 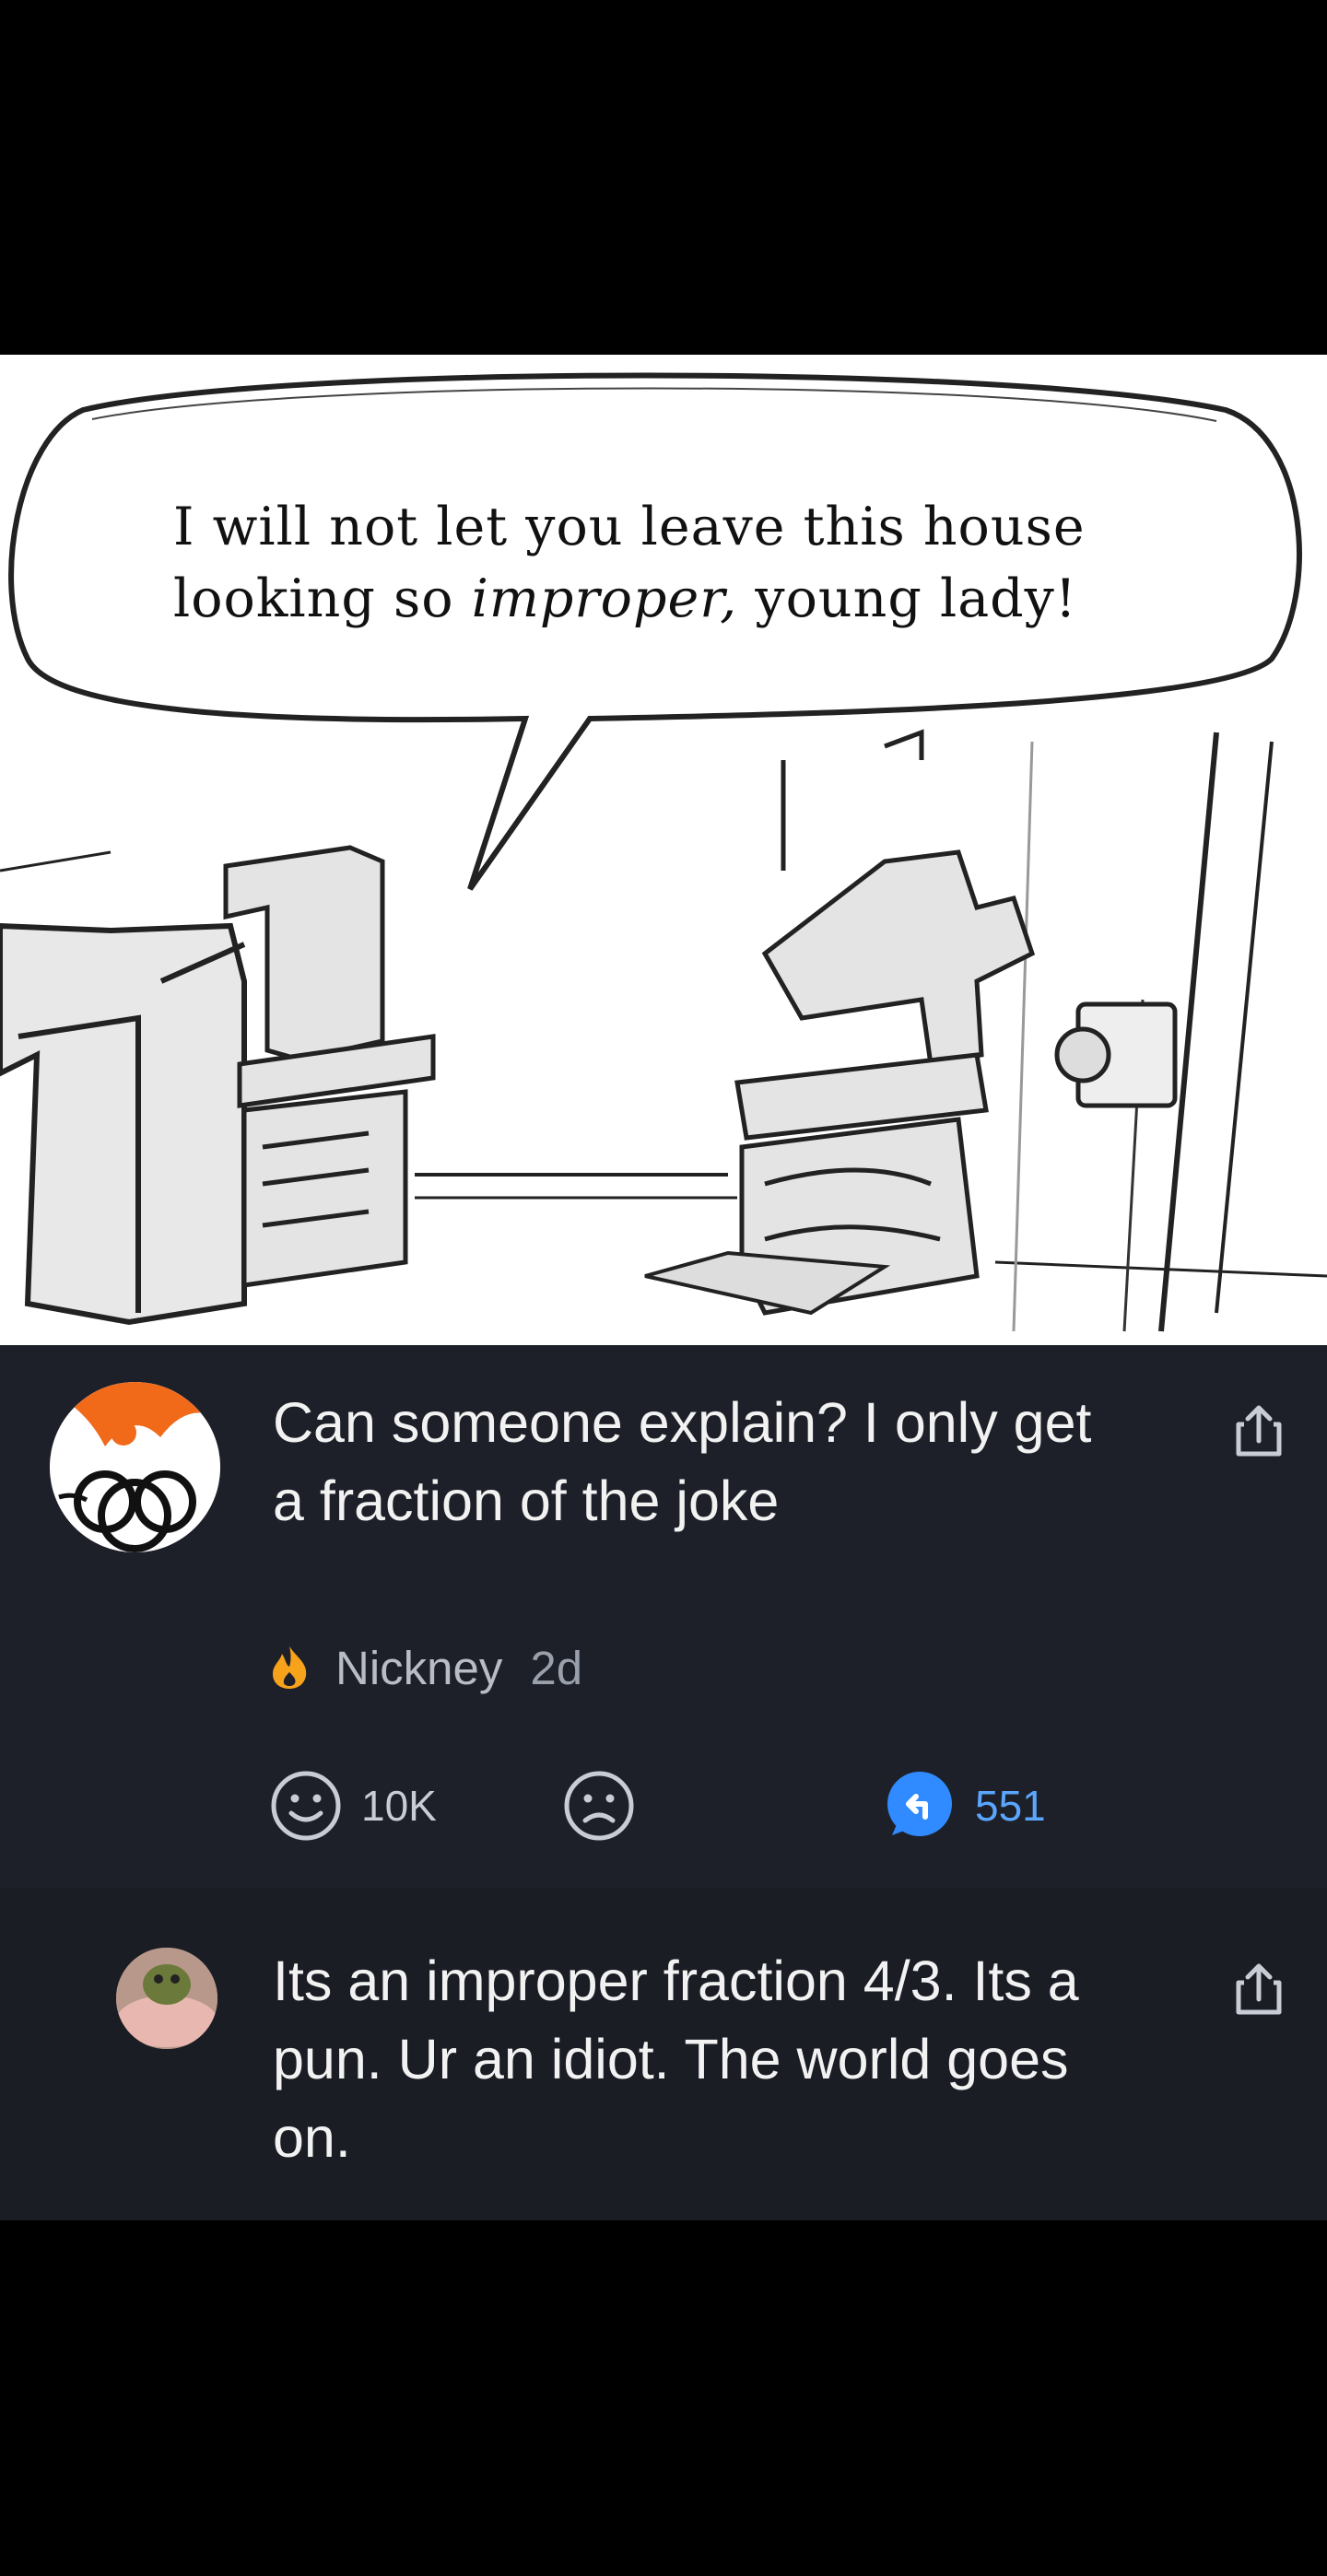 I want to click on like-button: 10K, so click(x=353, y=1806).